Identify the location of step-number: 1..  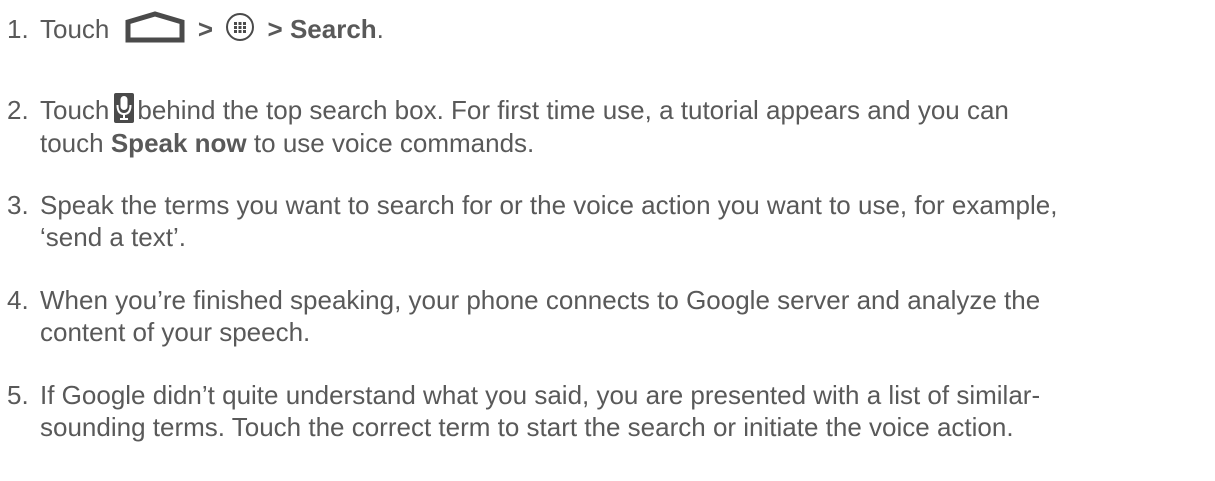
(18, 29).